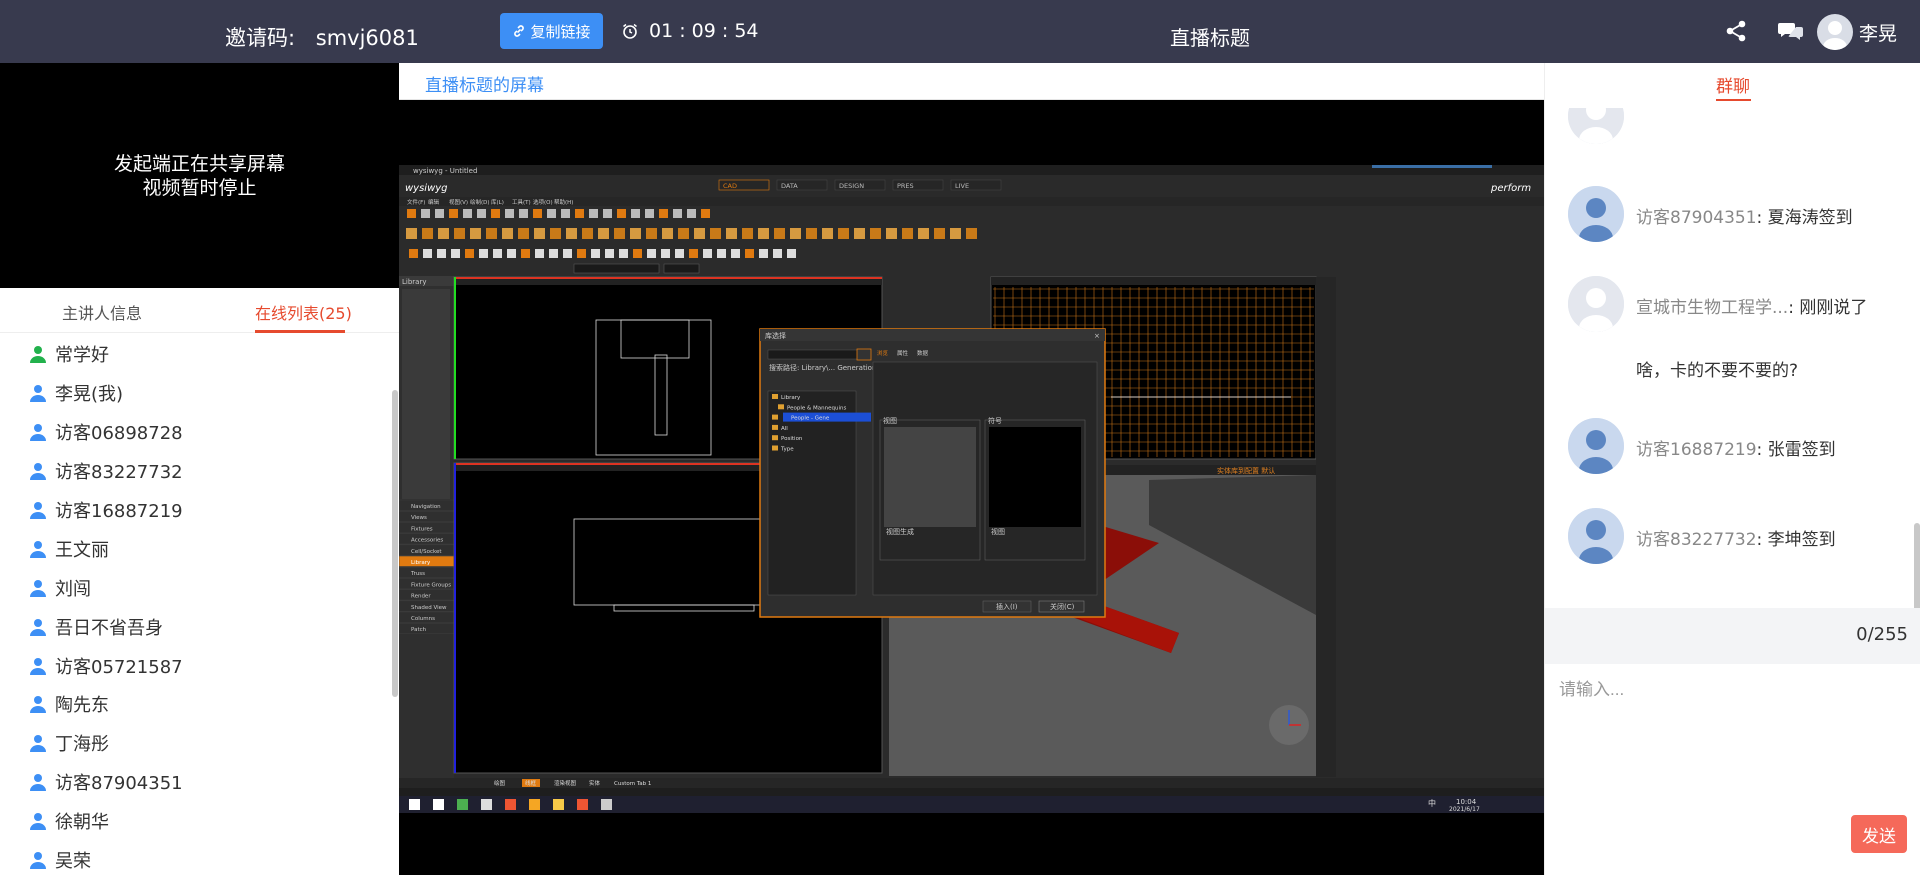 This screenshot has width=1920, height=875. Describe the element at coordinates (1917, 568) in the screenshot. I see `chat-scrollbar` at that location.